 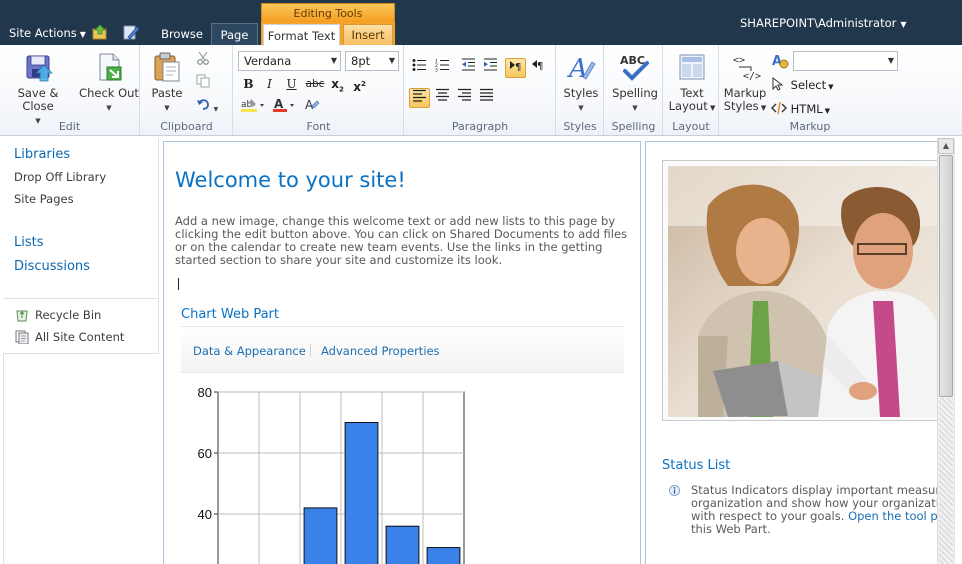 What do you see at coordinates (741, 106) in the screenshot?
I see `markup-styles-label-2: Styles` at bounding box center [741, 106].